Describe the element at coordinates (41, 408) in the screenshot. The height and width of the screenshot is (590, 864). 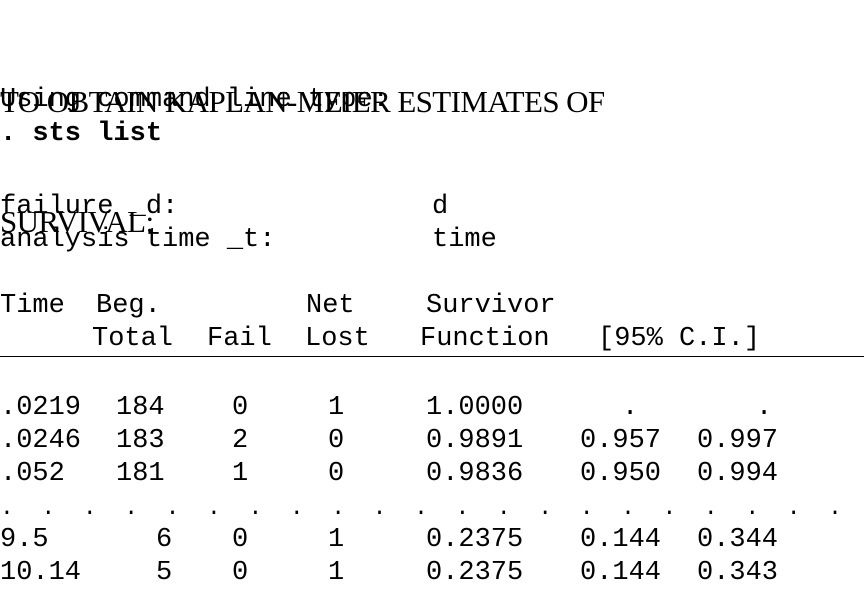
I see `cell-time: .0219` at that location.